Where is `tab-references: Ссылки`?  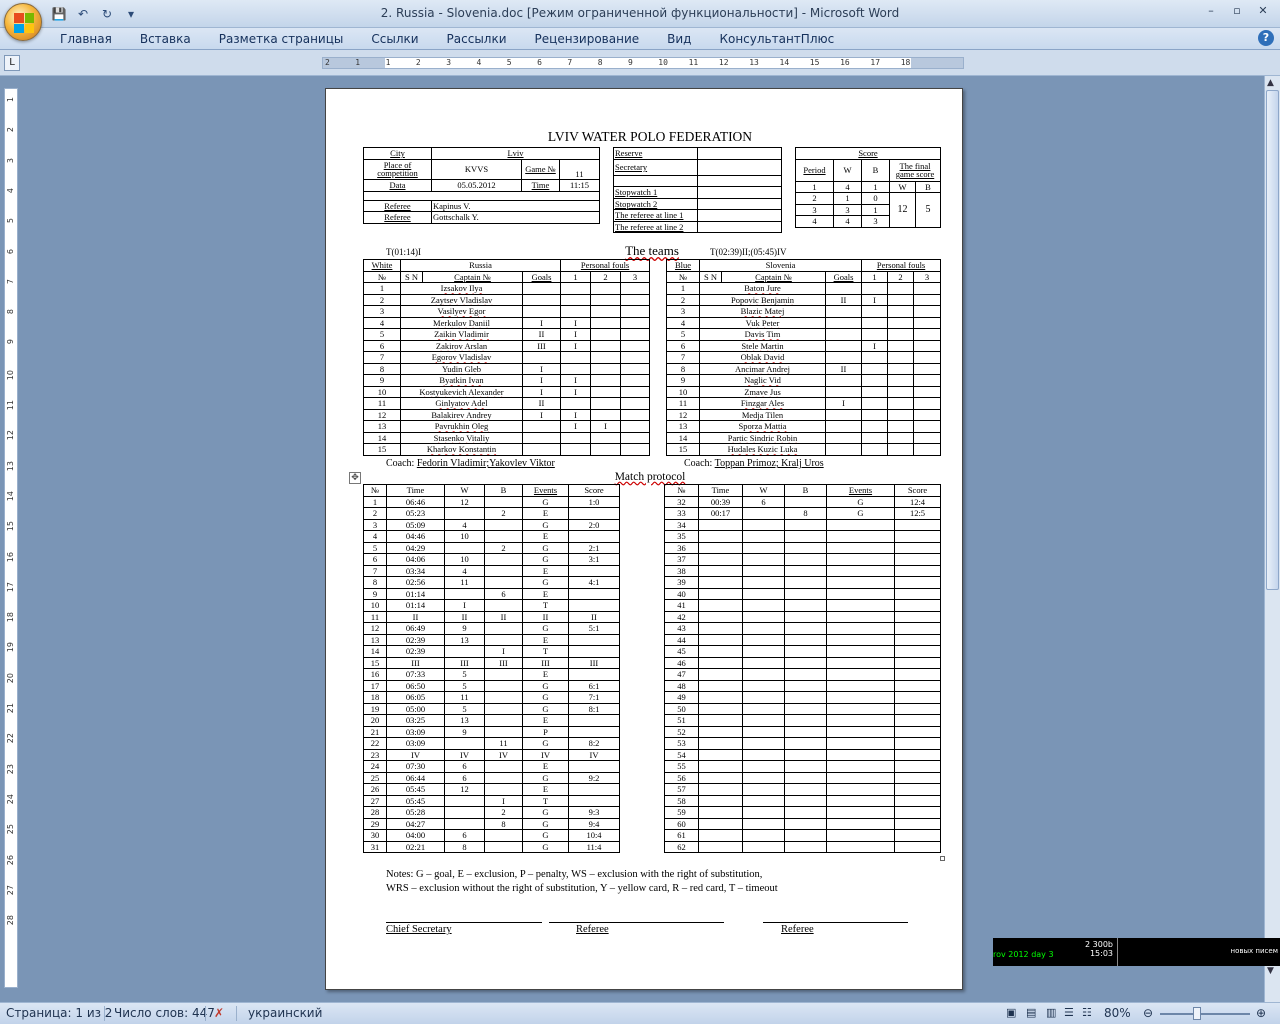 tab-references: Ссылки is located at coordinates (394, 39).